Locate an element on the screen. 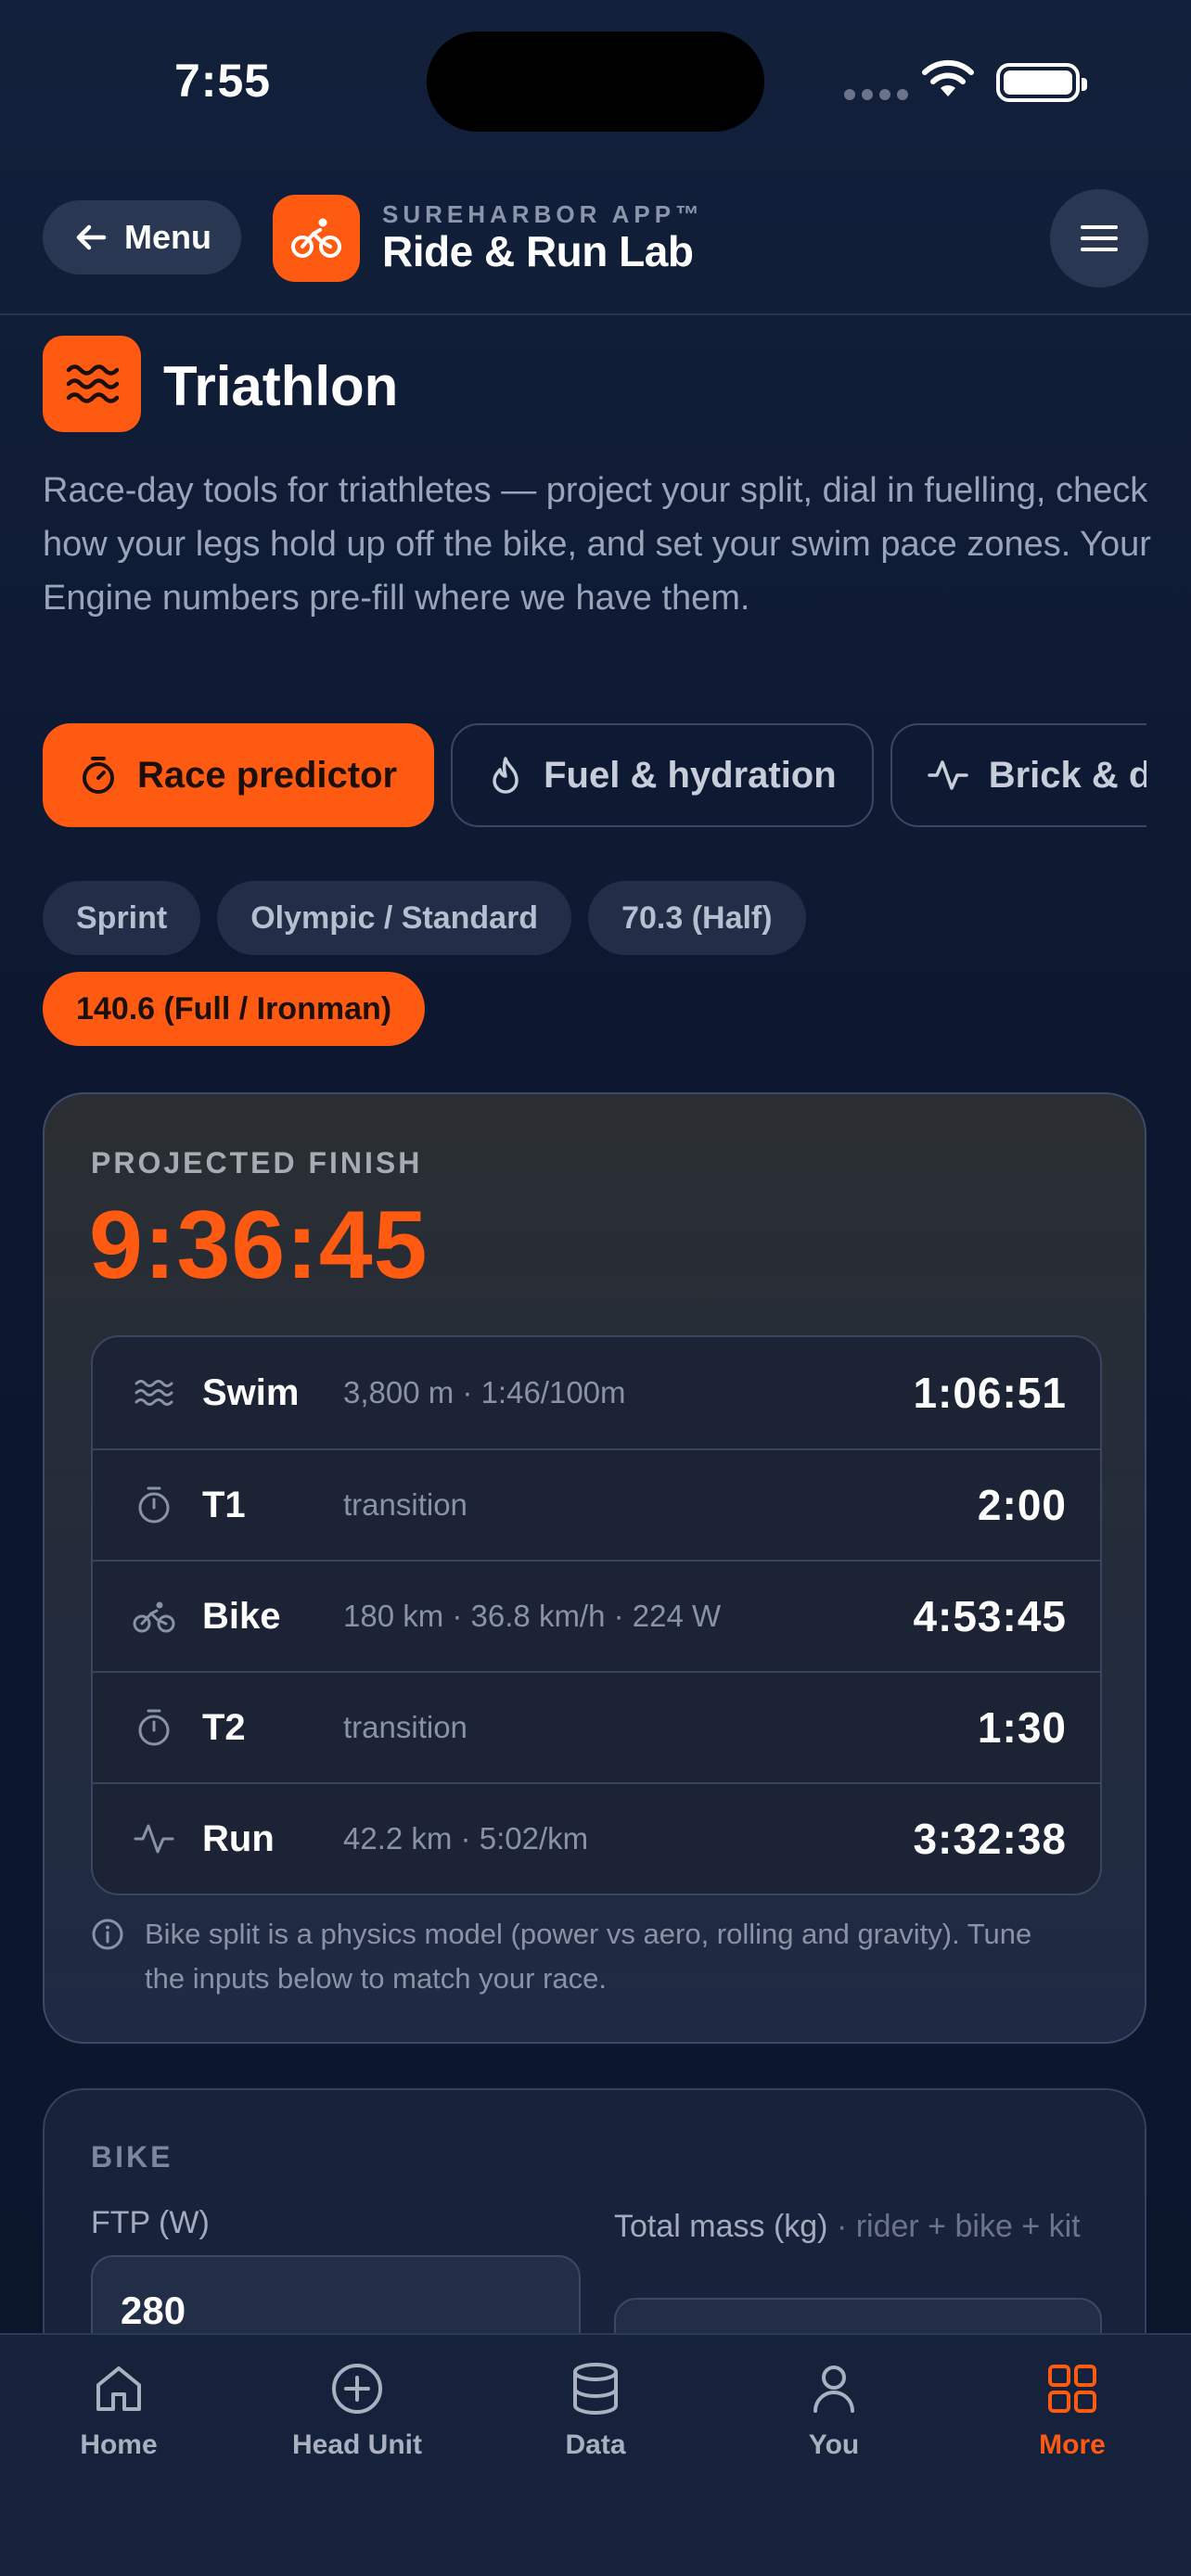 Image resolution: width=1191 pixels, height=2576 pixels. mass-label: Total mass (kg) · rider + bike + kit is located at coordinates (855, 2226).